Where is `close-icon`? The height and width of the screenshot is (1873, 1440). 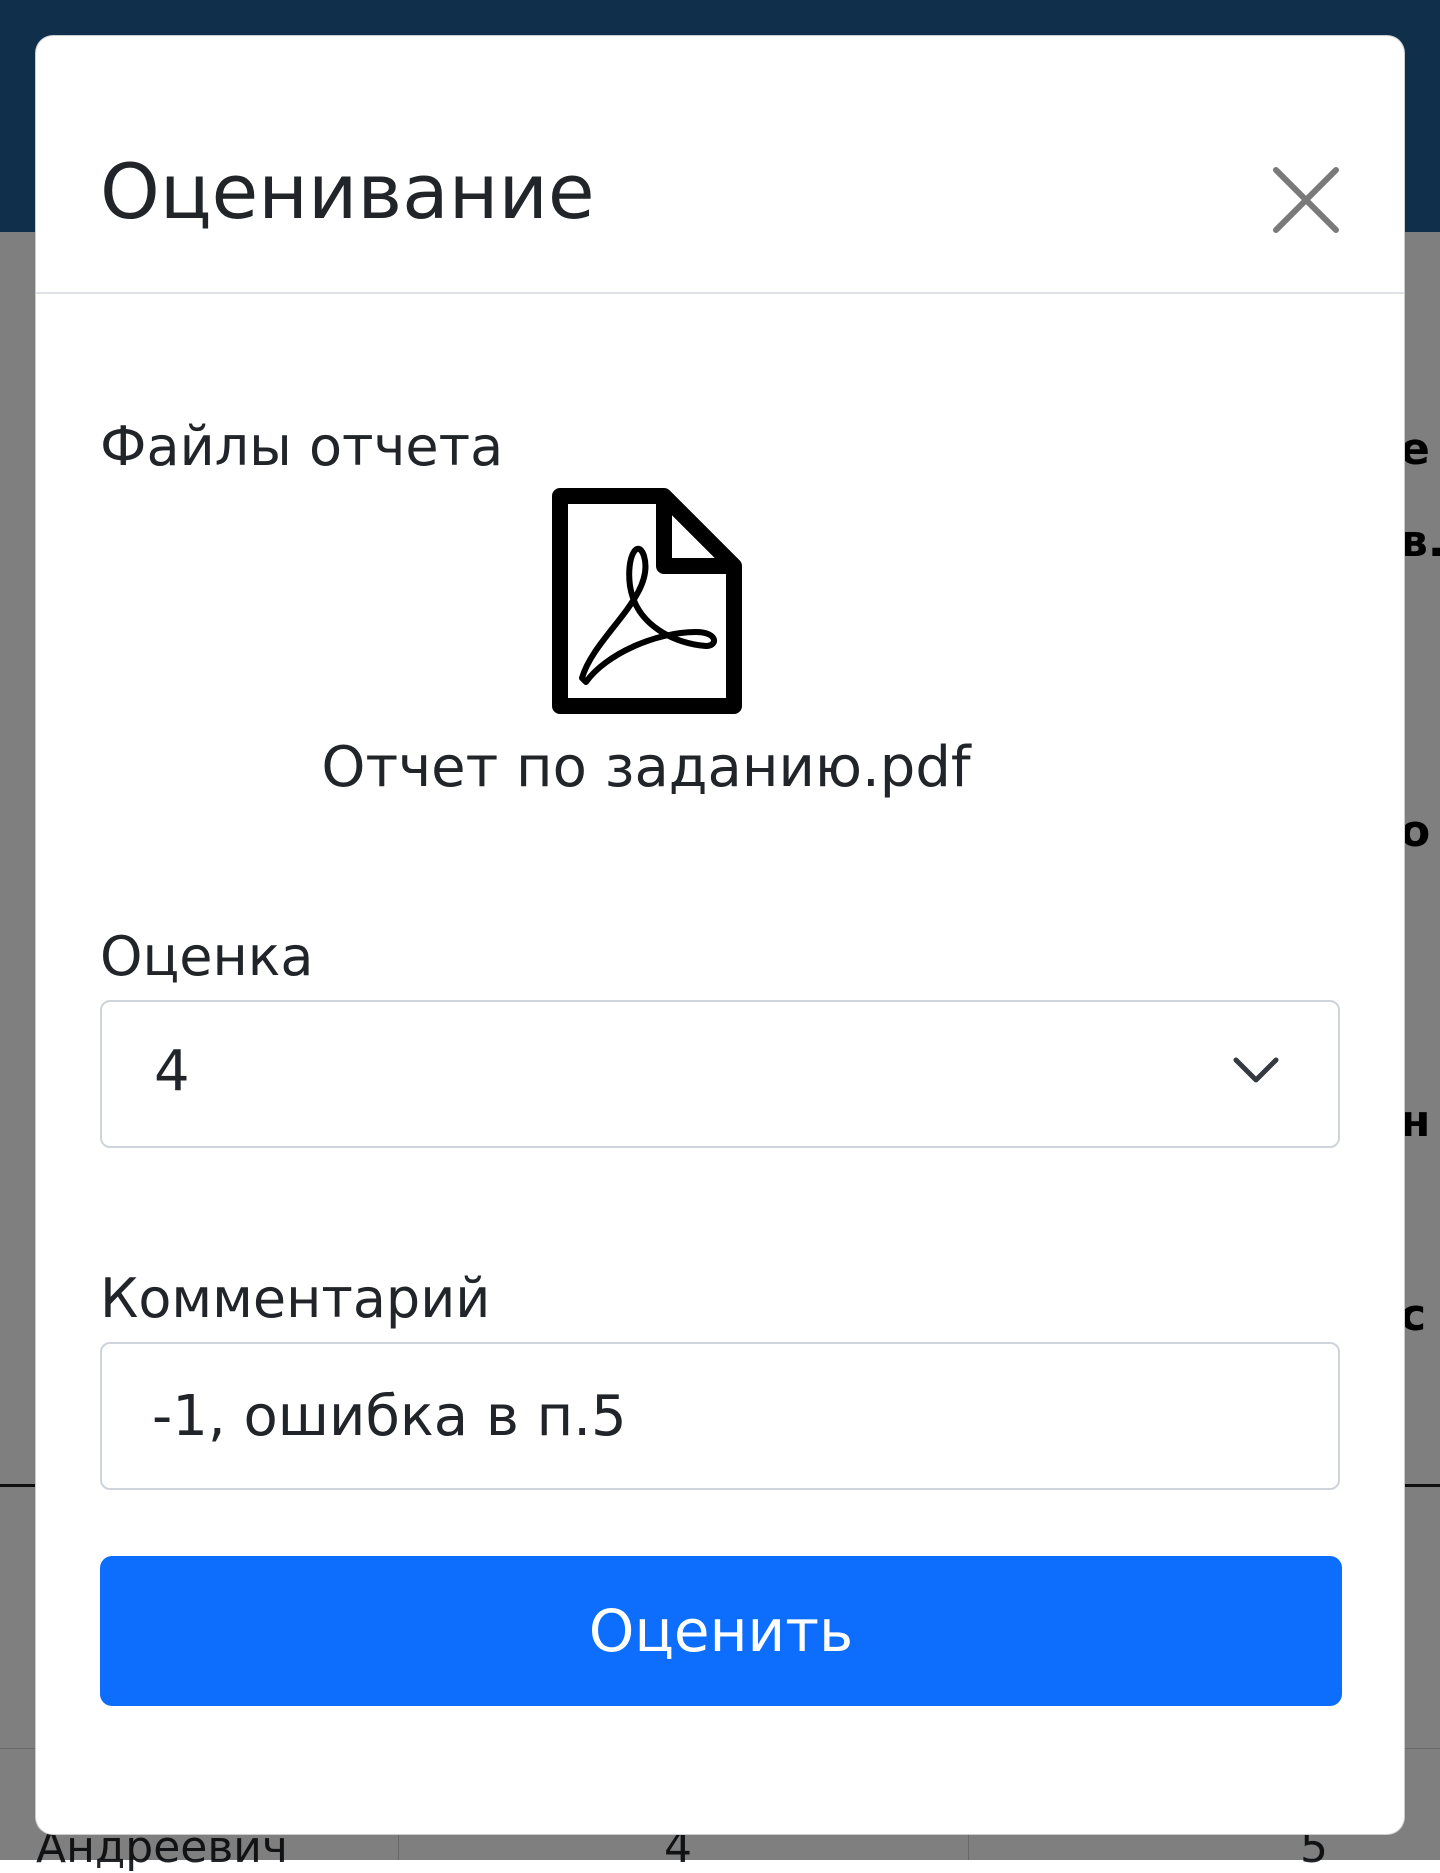 close-icon is located at coordinates (1306, 200).